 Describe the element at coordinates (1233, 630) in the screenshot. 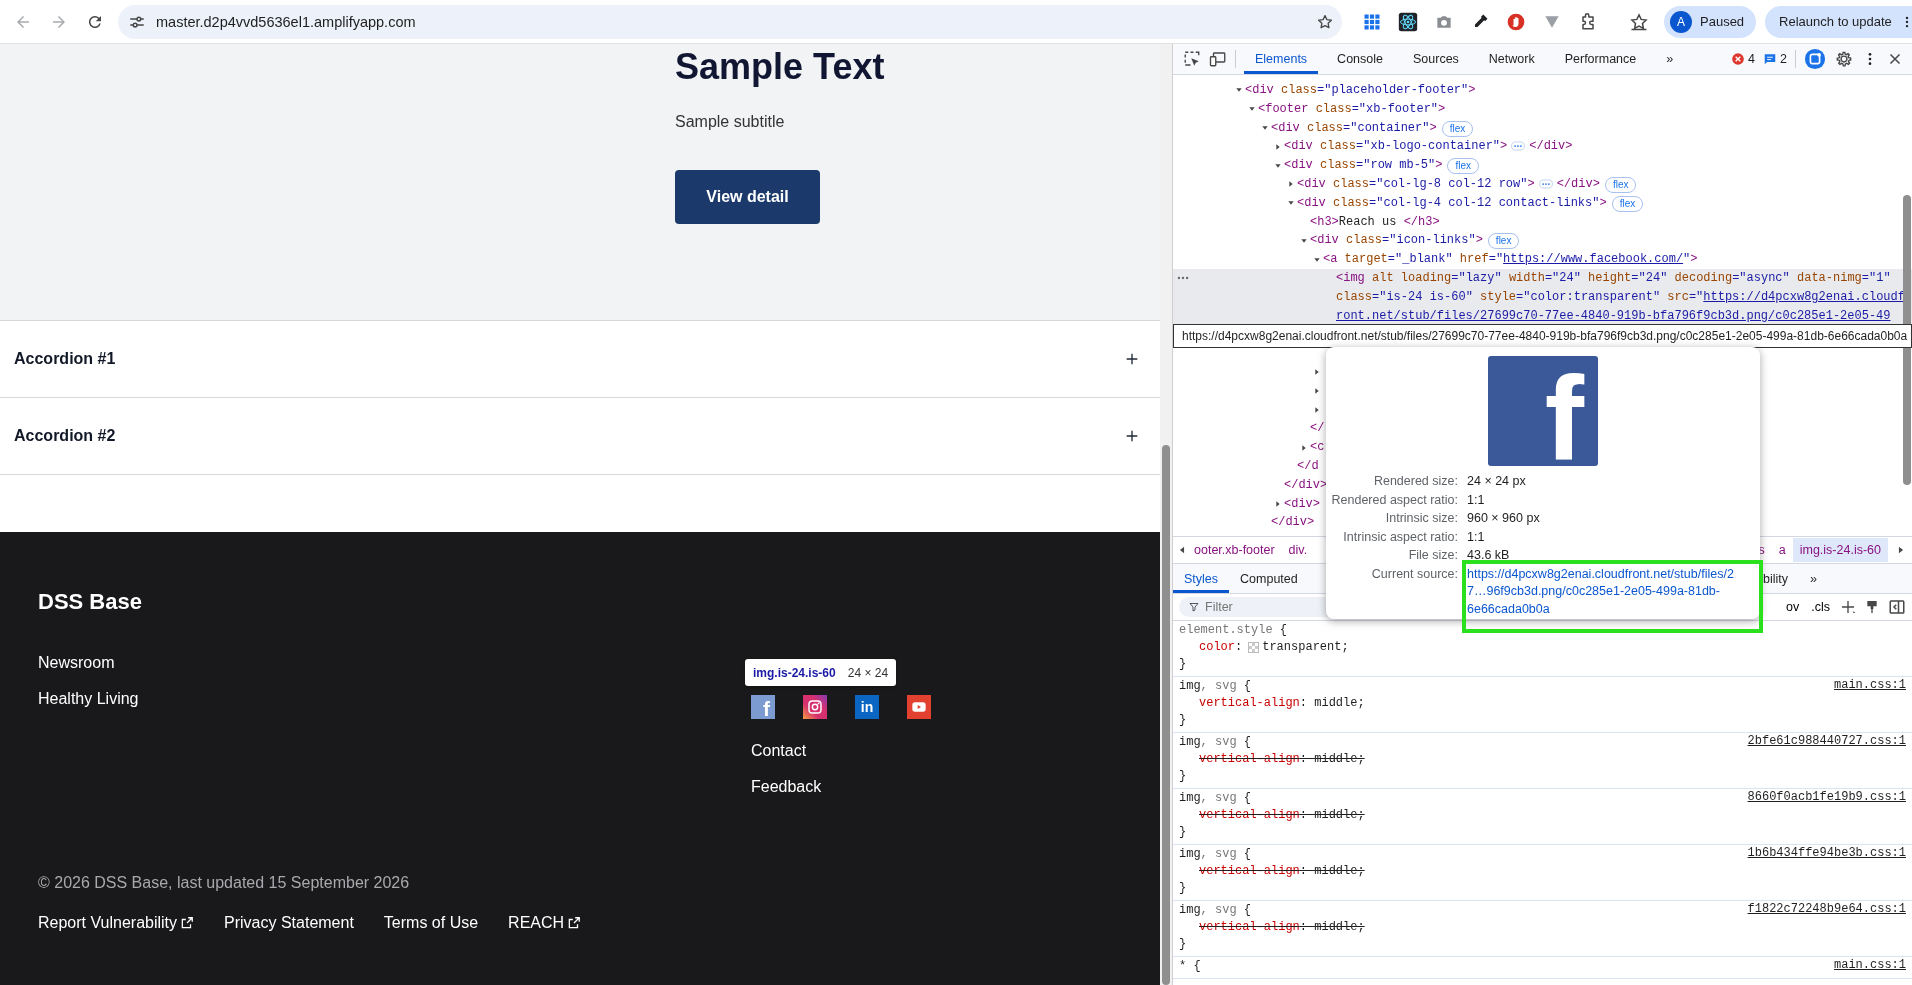

I see `css-selector: element.style {` at that location.